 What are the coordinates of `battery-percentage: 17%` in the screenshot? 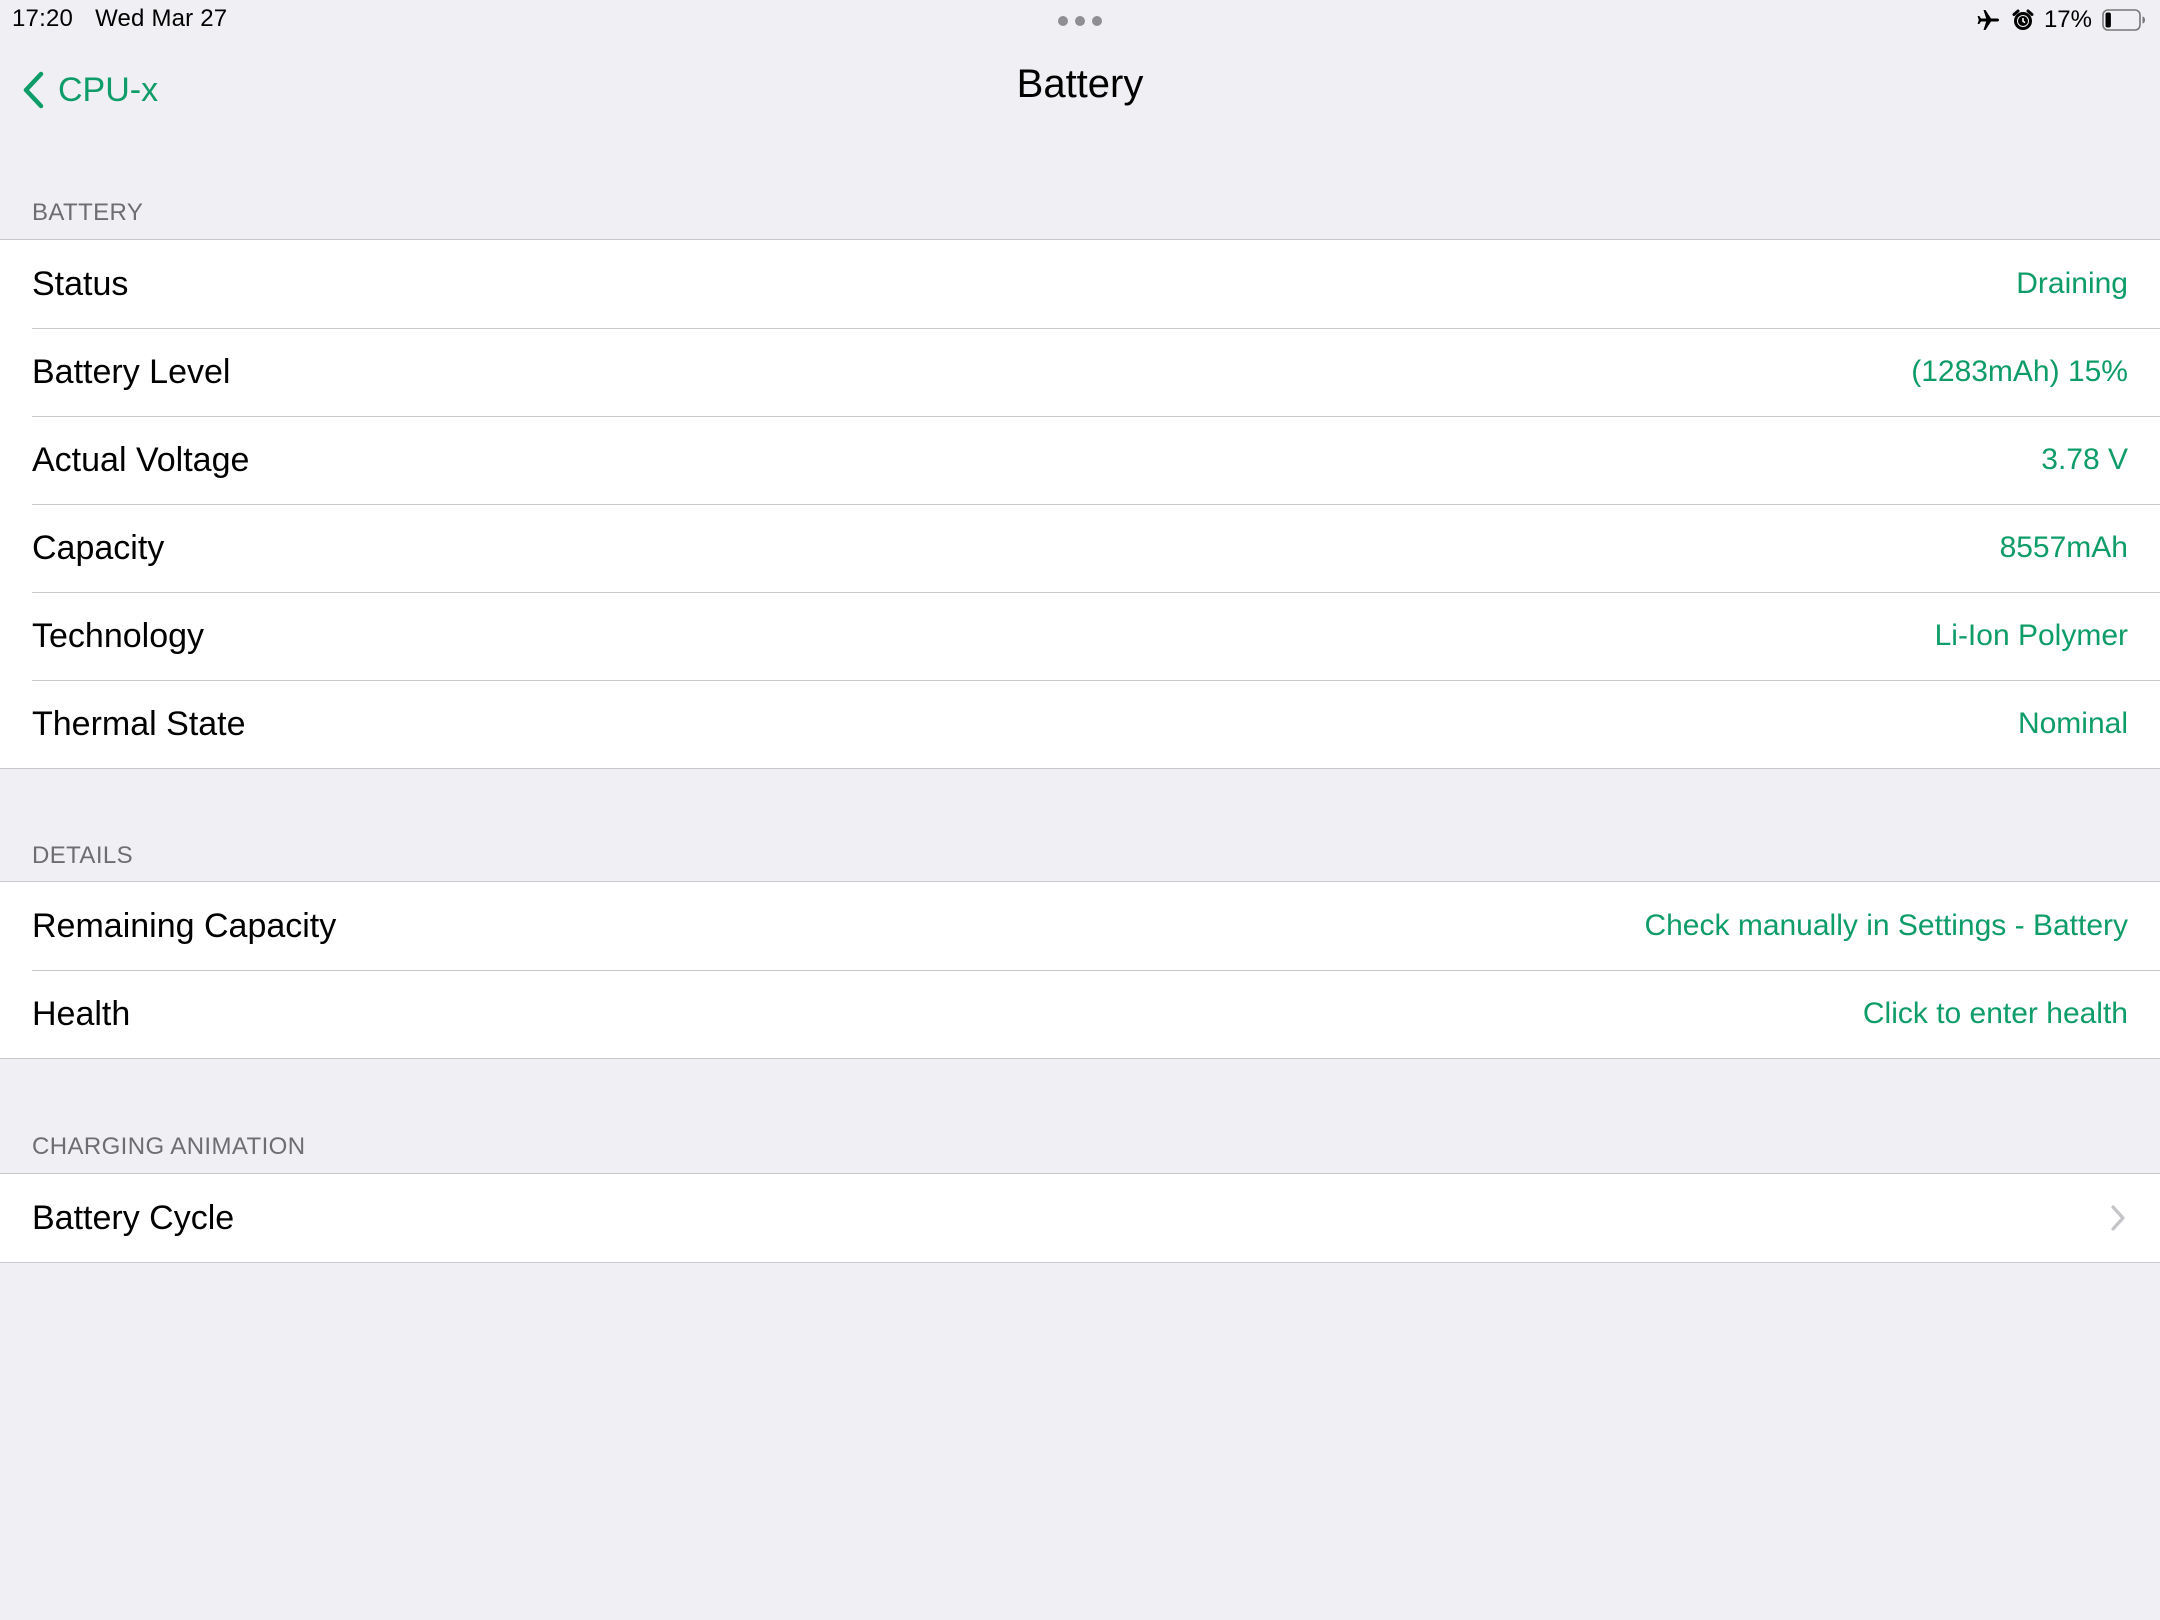 It's located at (2067, 19).